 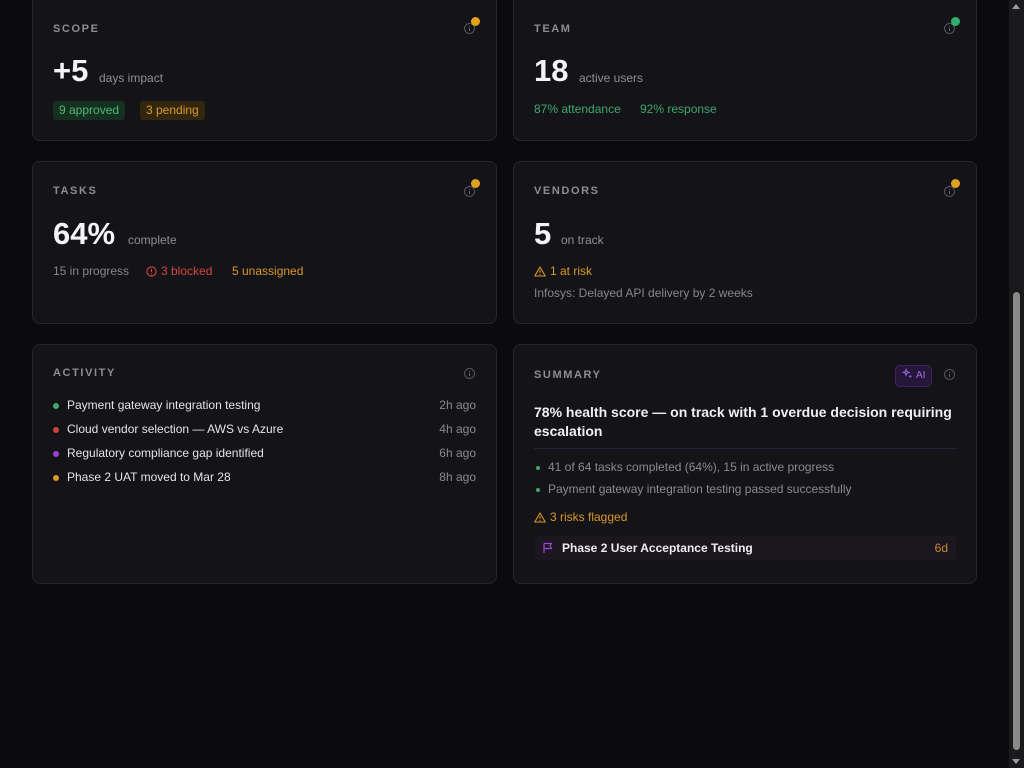 What do you see at coordinates (589, 517) in the screenshot?
I see `risks-label: 3 risks flagged` at bounding box center [589, 517].